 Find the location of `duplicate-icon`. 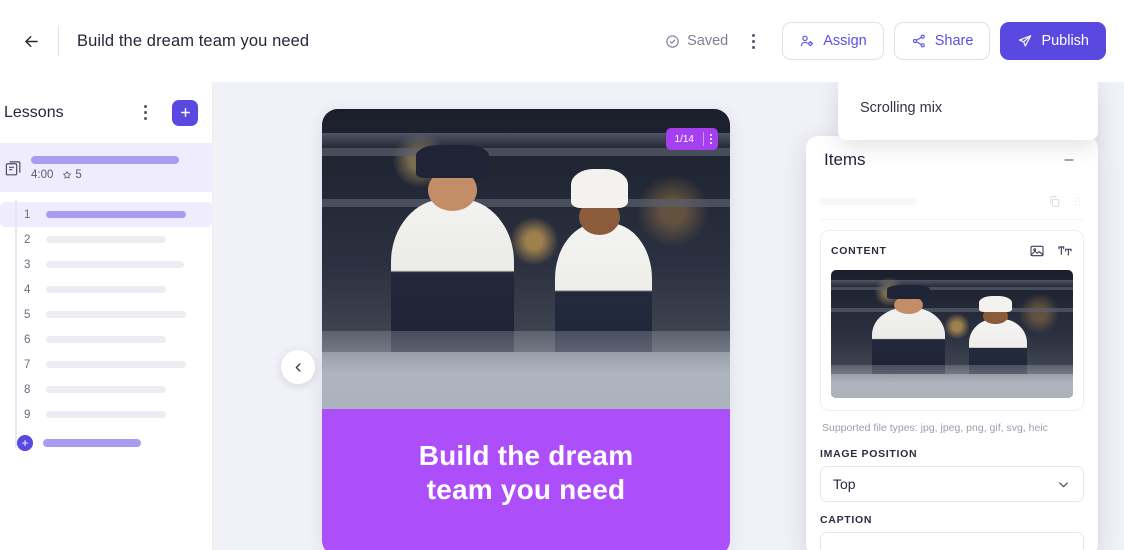

duplicate-icon is located at coordinates (1054, 201).